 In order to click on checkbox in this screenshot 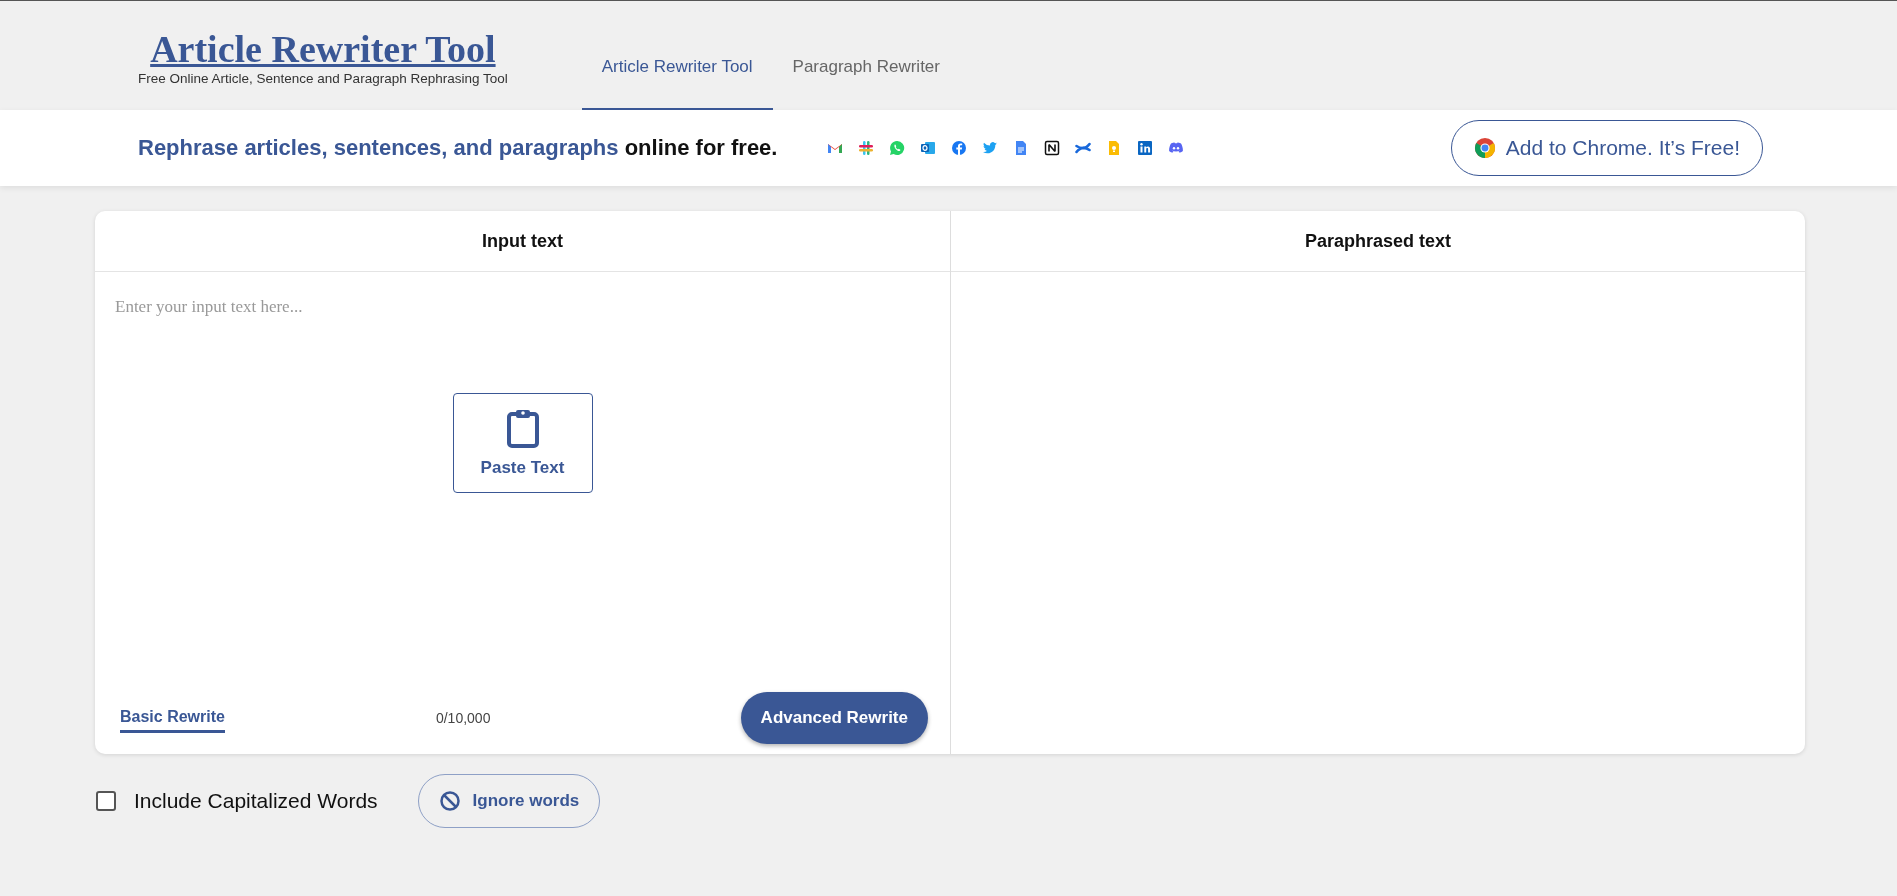, I will do `click(106, 801)`.